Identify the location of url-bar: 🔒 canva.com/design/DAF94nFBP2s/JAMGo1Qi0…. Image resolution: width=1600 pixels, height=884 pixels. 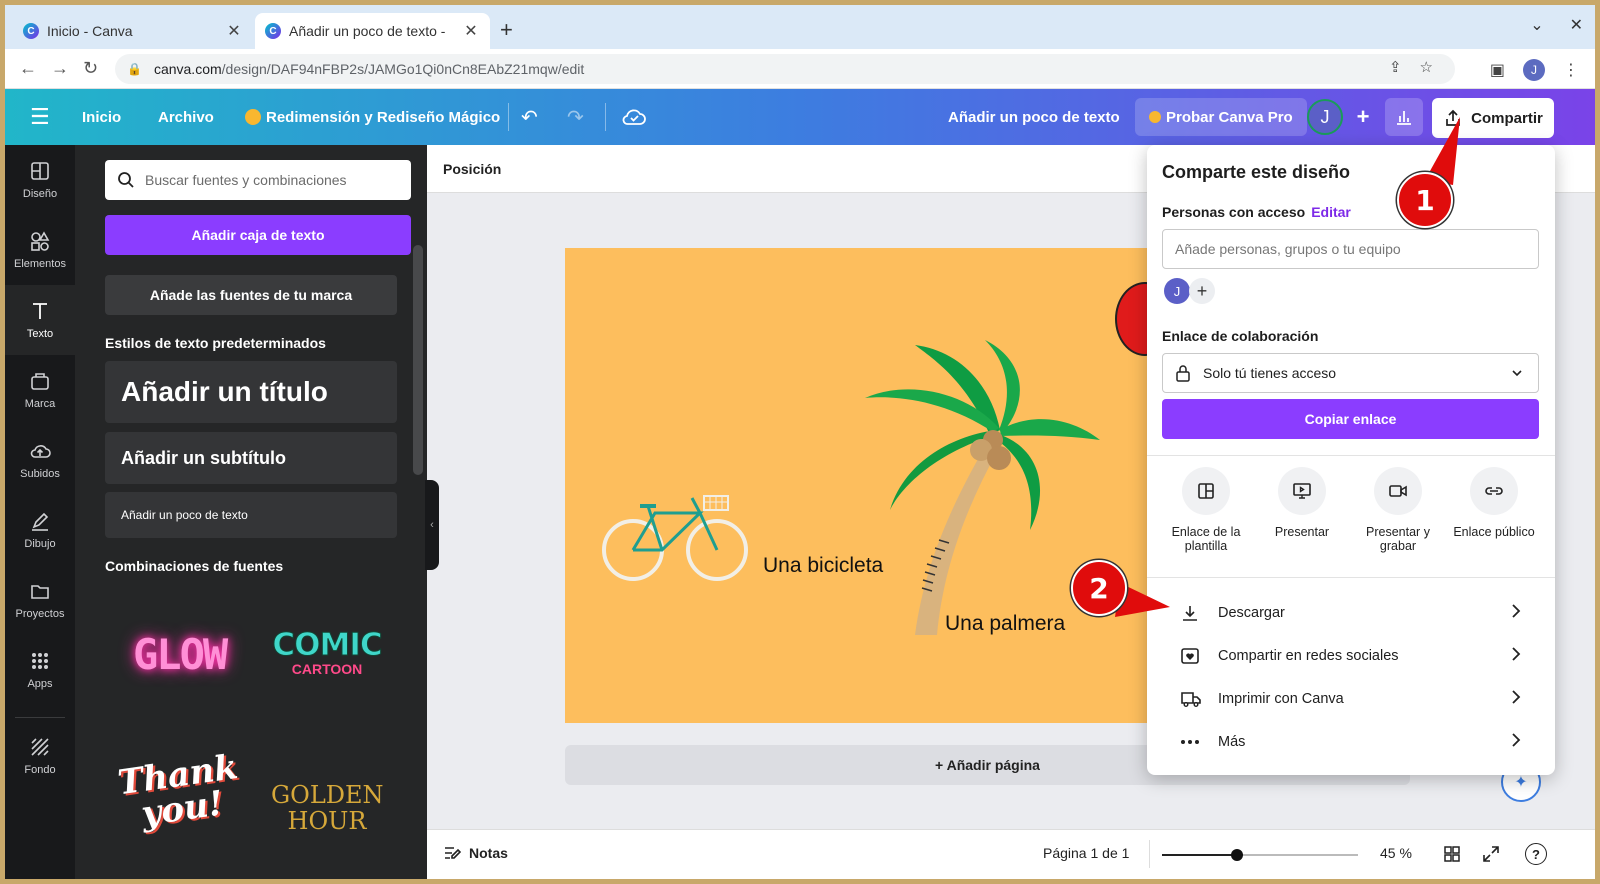
(785, 69).